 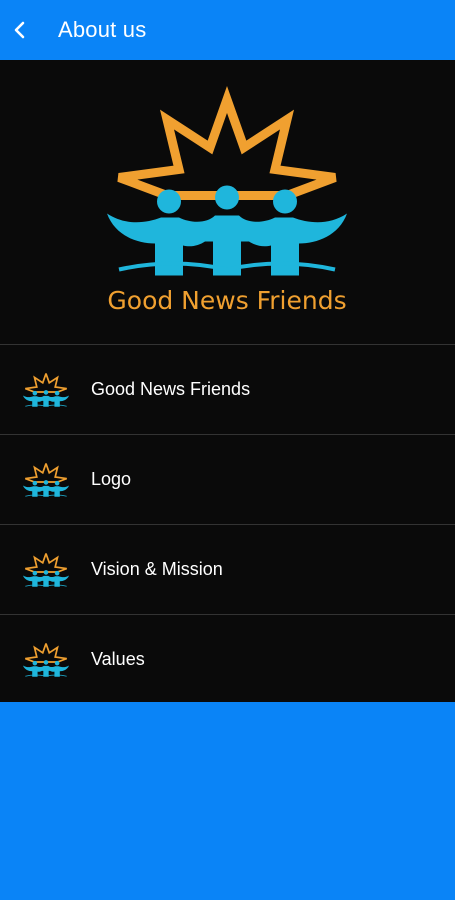 I want to click on menu-item-vision-mission: Vision & Mission, so click(x=227, y=570).